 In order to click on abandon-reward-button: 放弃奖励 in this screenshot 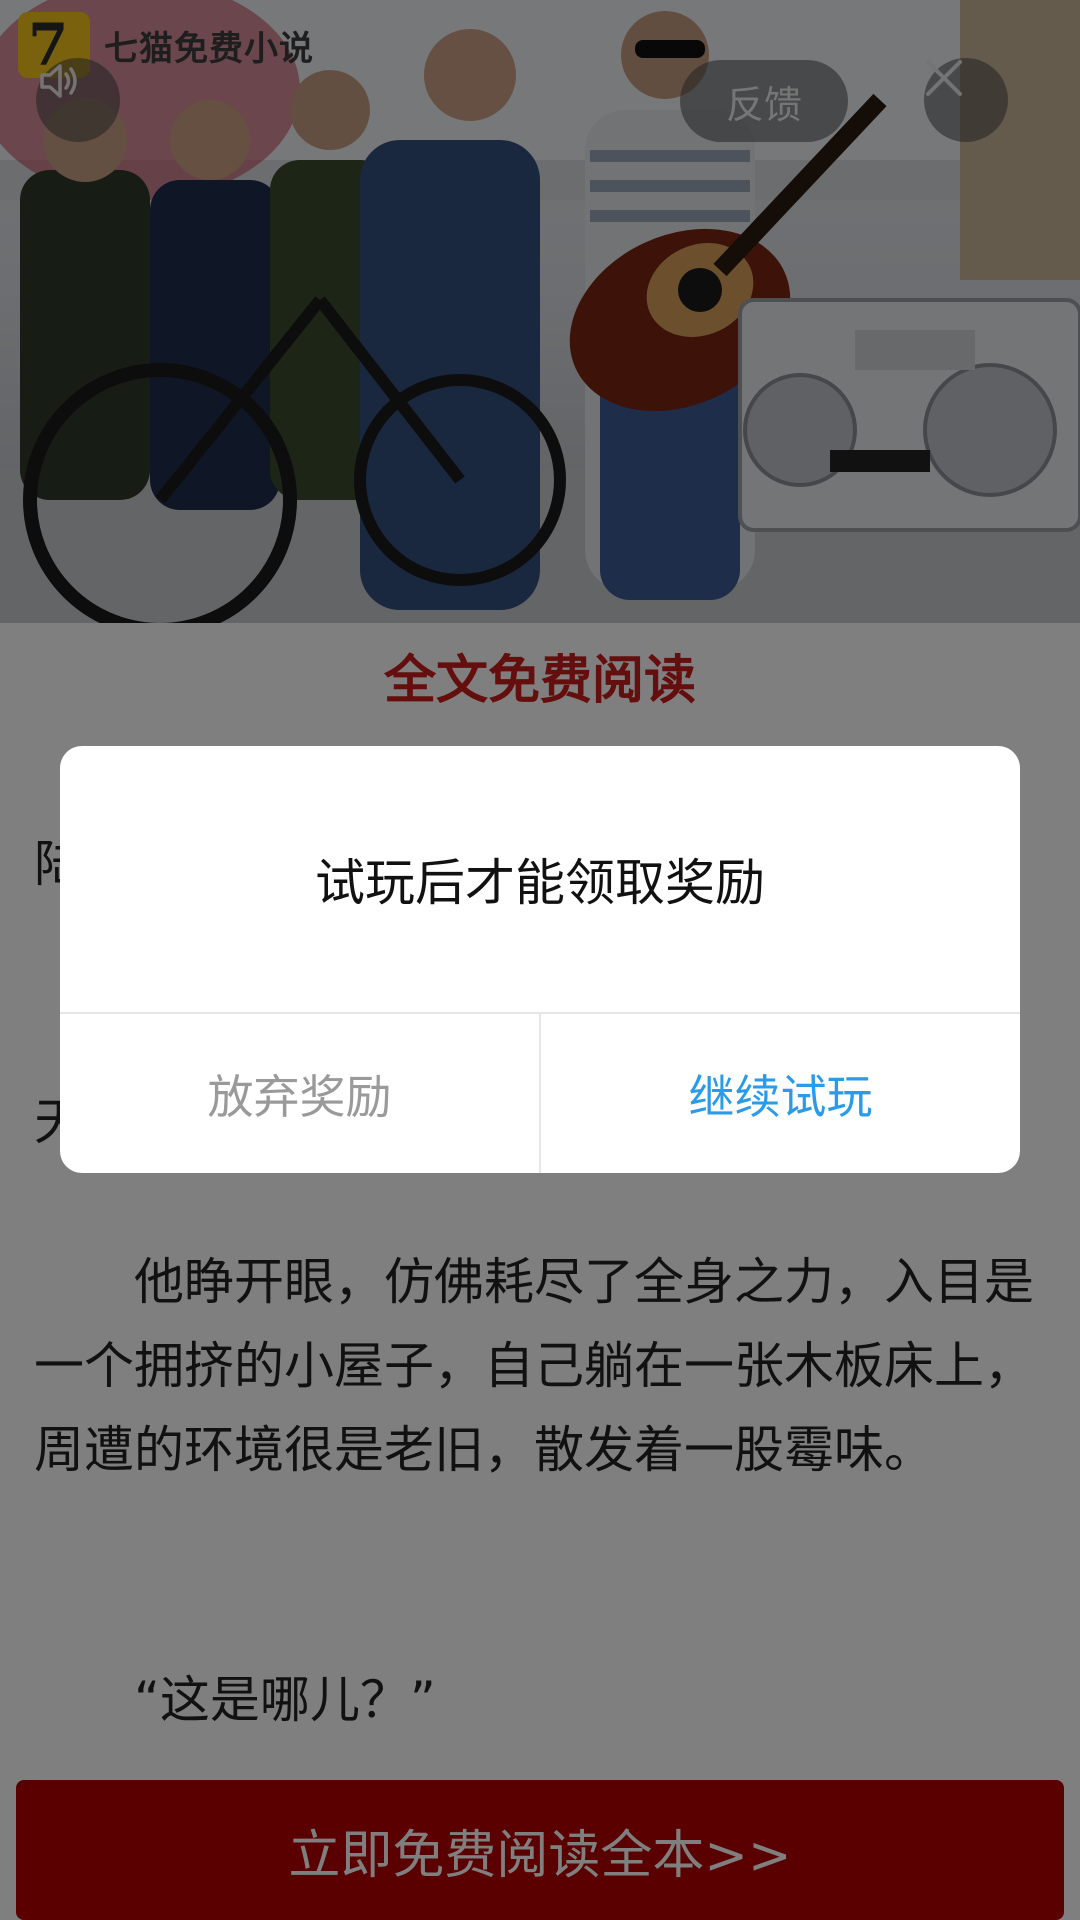, I will do `click(299, 1093)`.